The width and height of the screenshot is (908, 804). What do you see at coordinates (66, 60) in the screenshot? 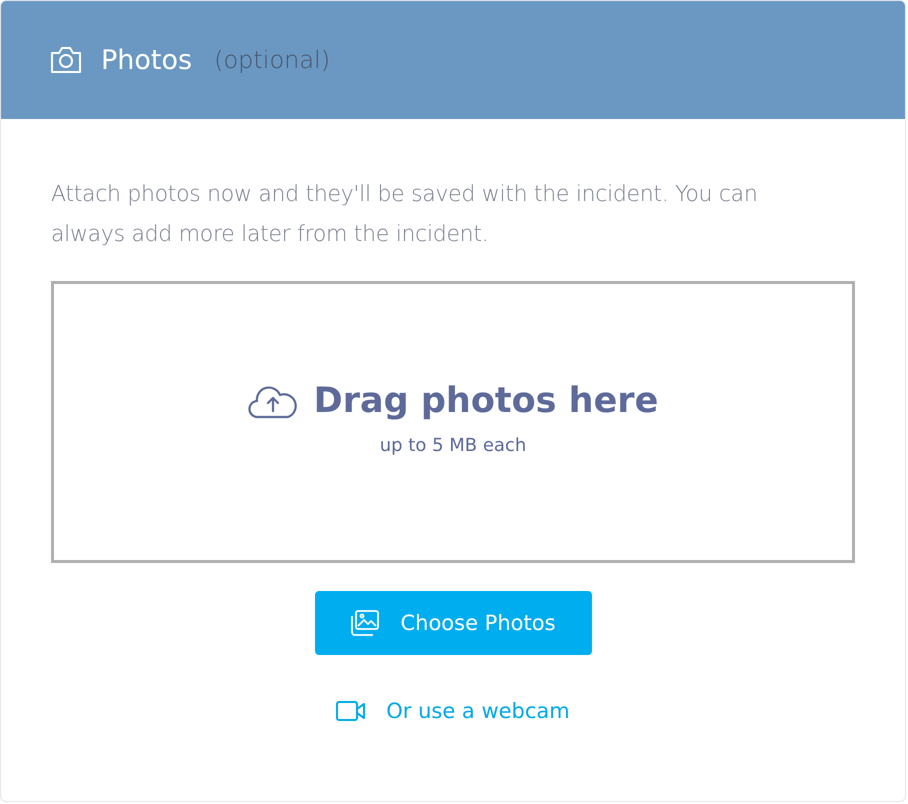
I see `camera-icon` at bounding box center [66, 60].